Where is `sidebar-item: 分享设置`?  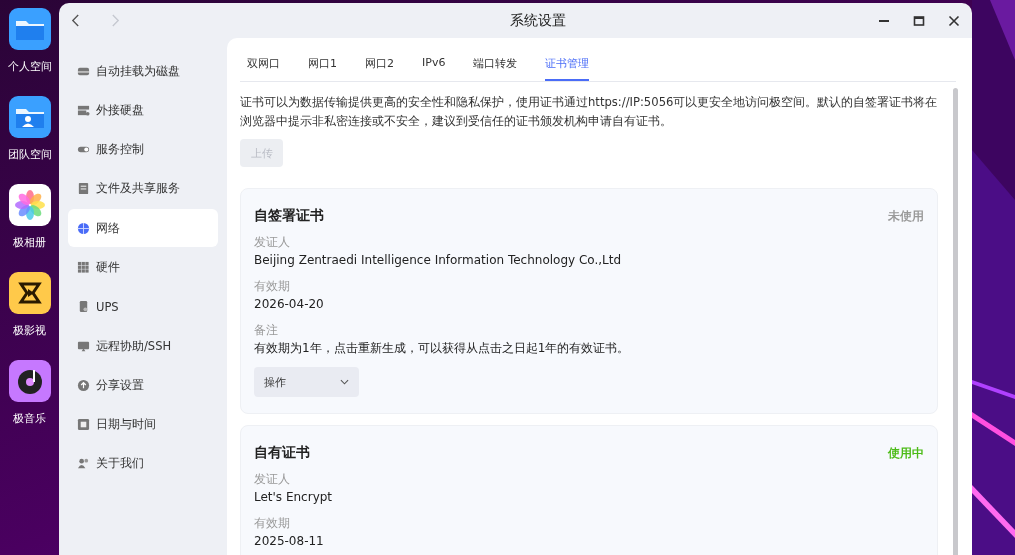 sidebar-item: 分享设置 is located at coordinates (143, 385).